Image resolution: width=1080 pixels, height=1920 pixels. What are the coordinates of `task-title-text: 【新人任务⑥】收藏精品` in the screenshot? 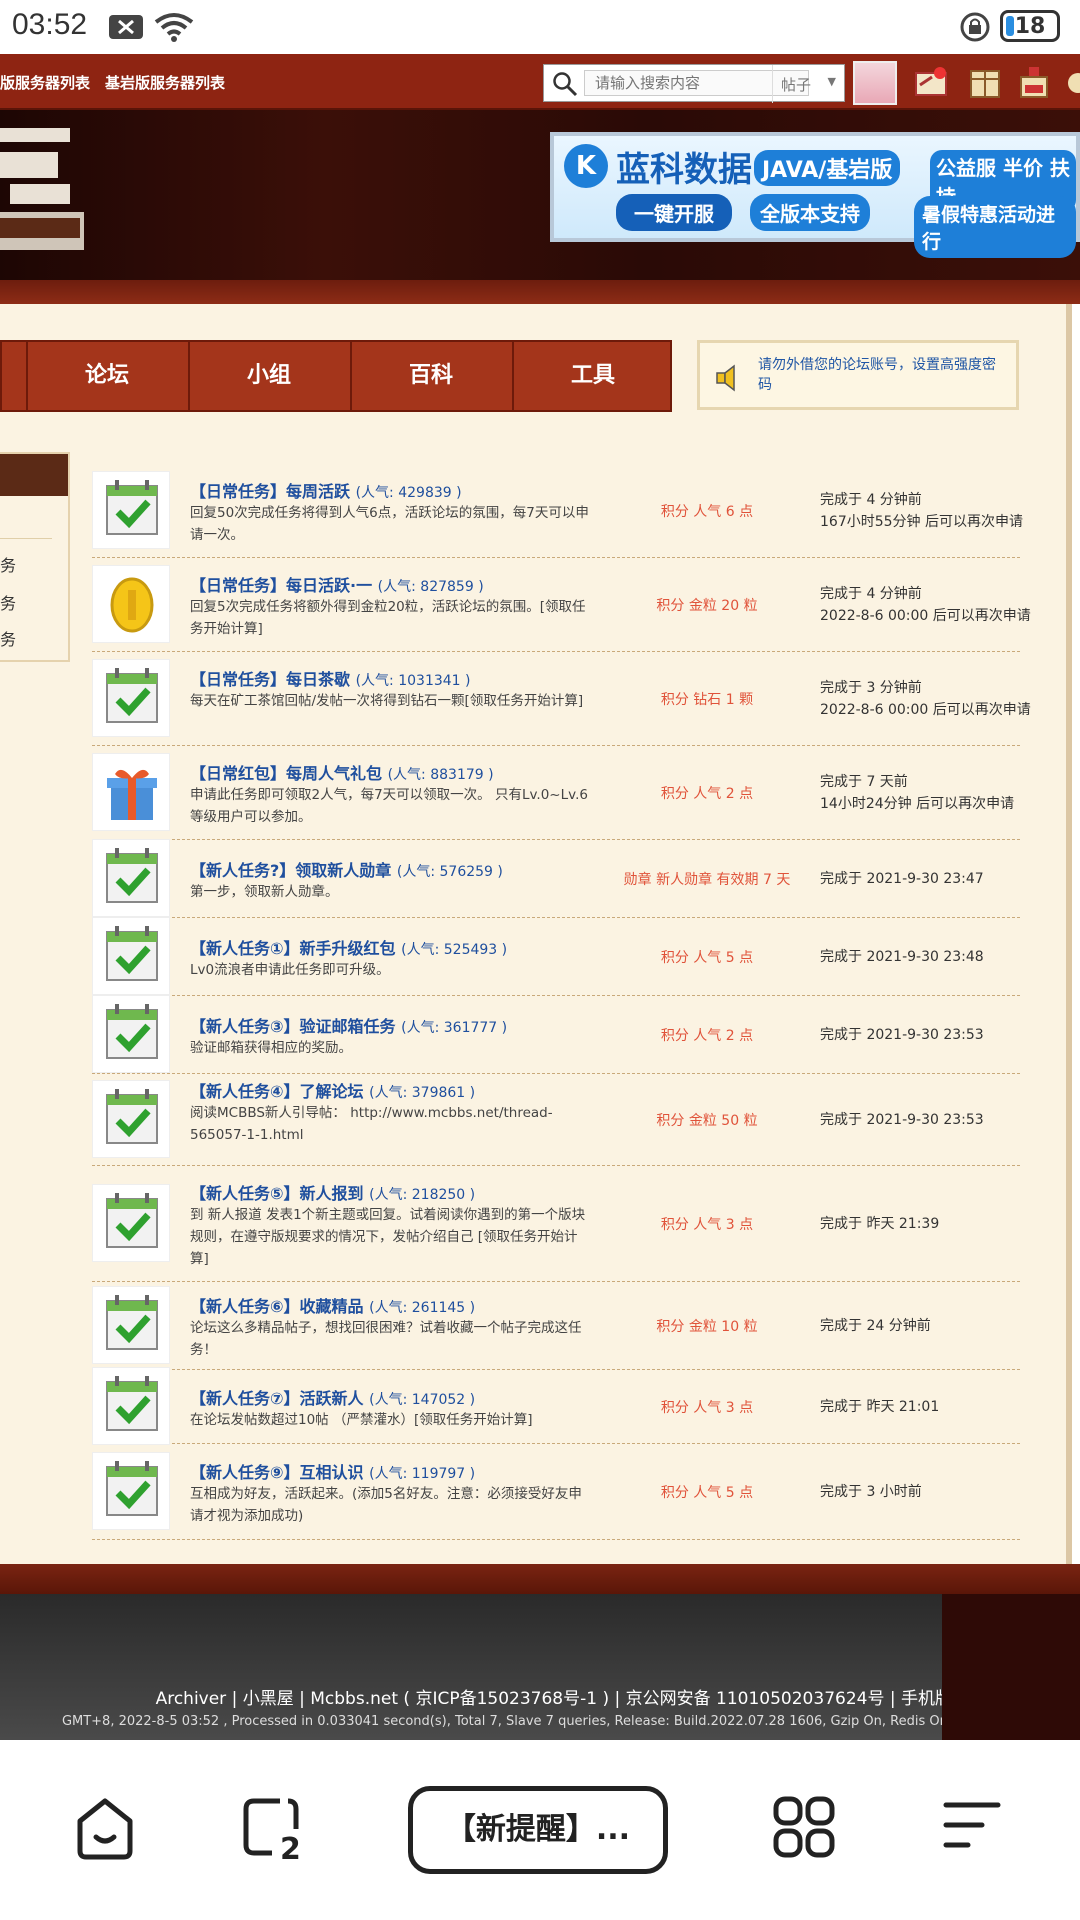 It's located at (277, 1306).